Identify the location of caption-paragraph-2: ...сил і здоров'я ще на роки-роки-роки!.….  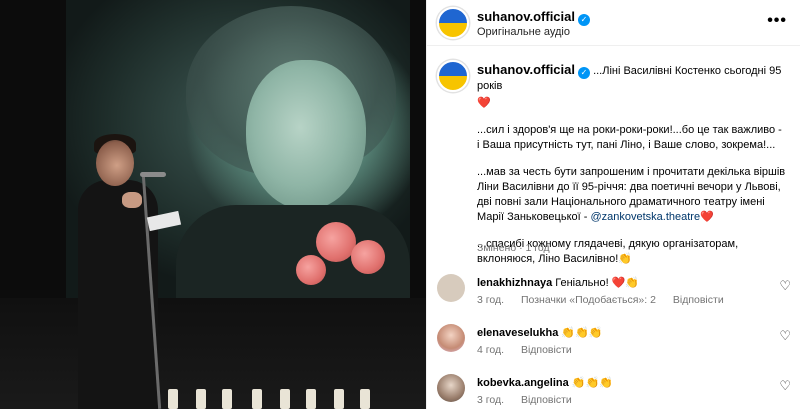
(629, 137).